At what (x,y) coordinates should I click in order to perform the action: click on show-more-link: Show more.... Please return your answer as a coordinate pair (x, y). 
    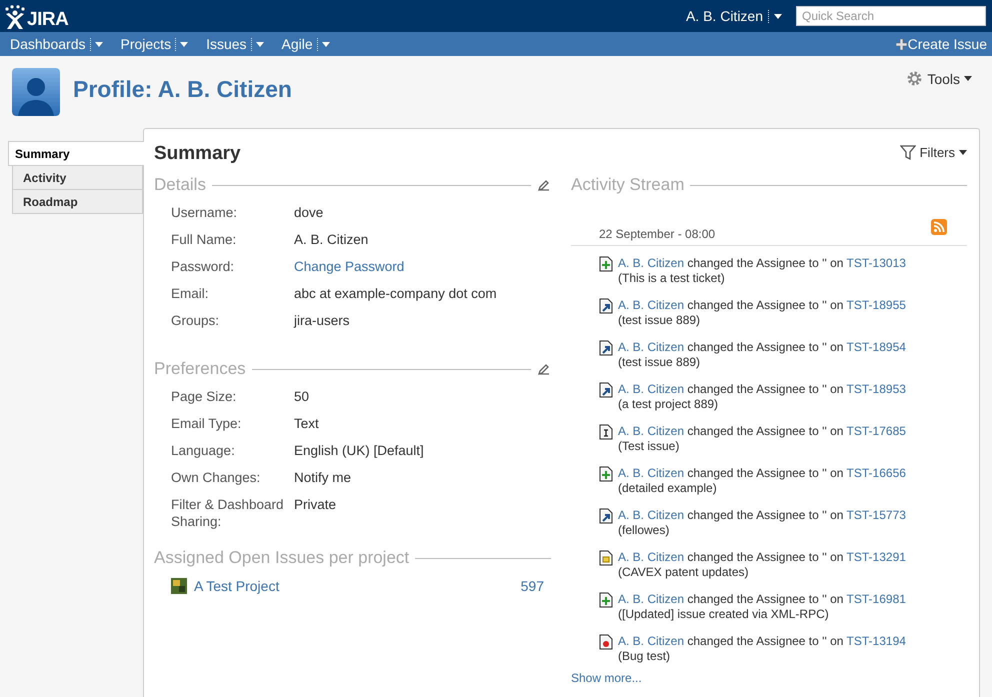
    Looking at the image, I should click on (606, 678).